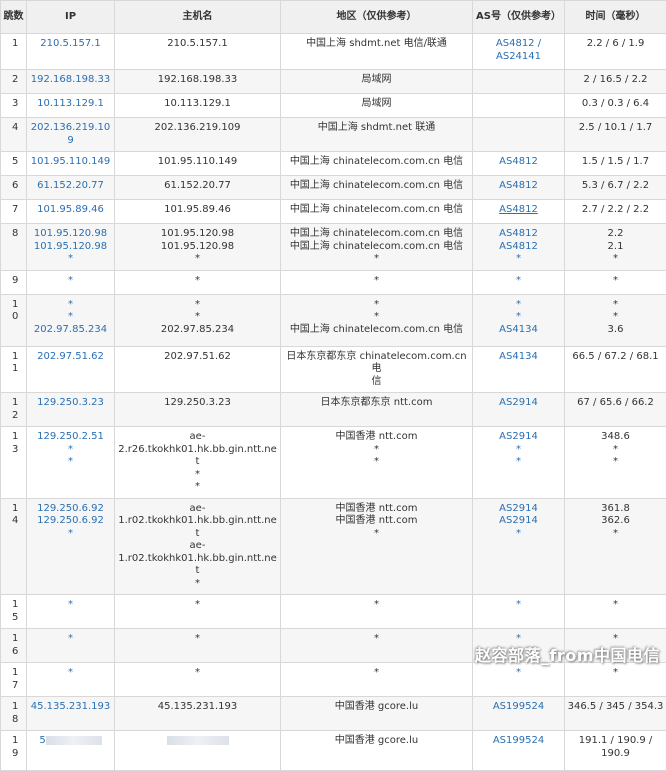 The image size is (666, 771). Describe the element at coordinates (376, 363) in the screenshot. I see `region-line: 日本东京都东京 chinatelecom.com.cn 电` at that location.